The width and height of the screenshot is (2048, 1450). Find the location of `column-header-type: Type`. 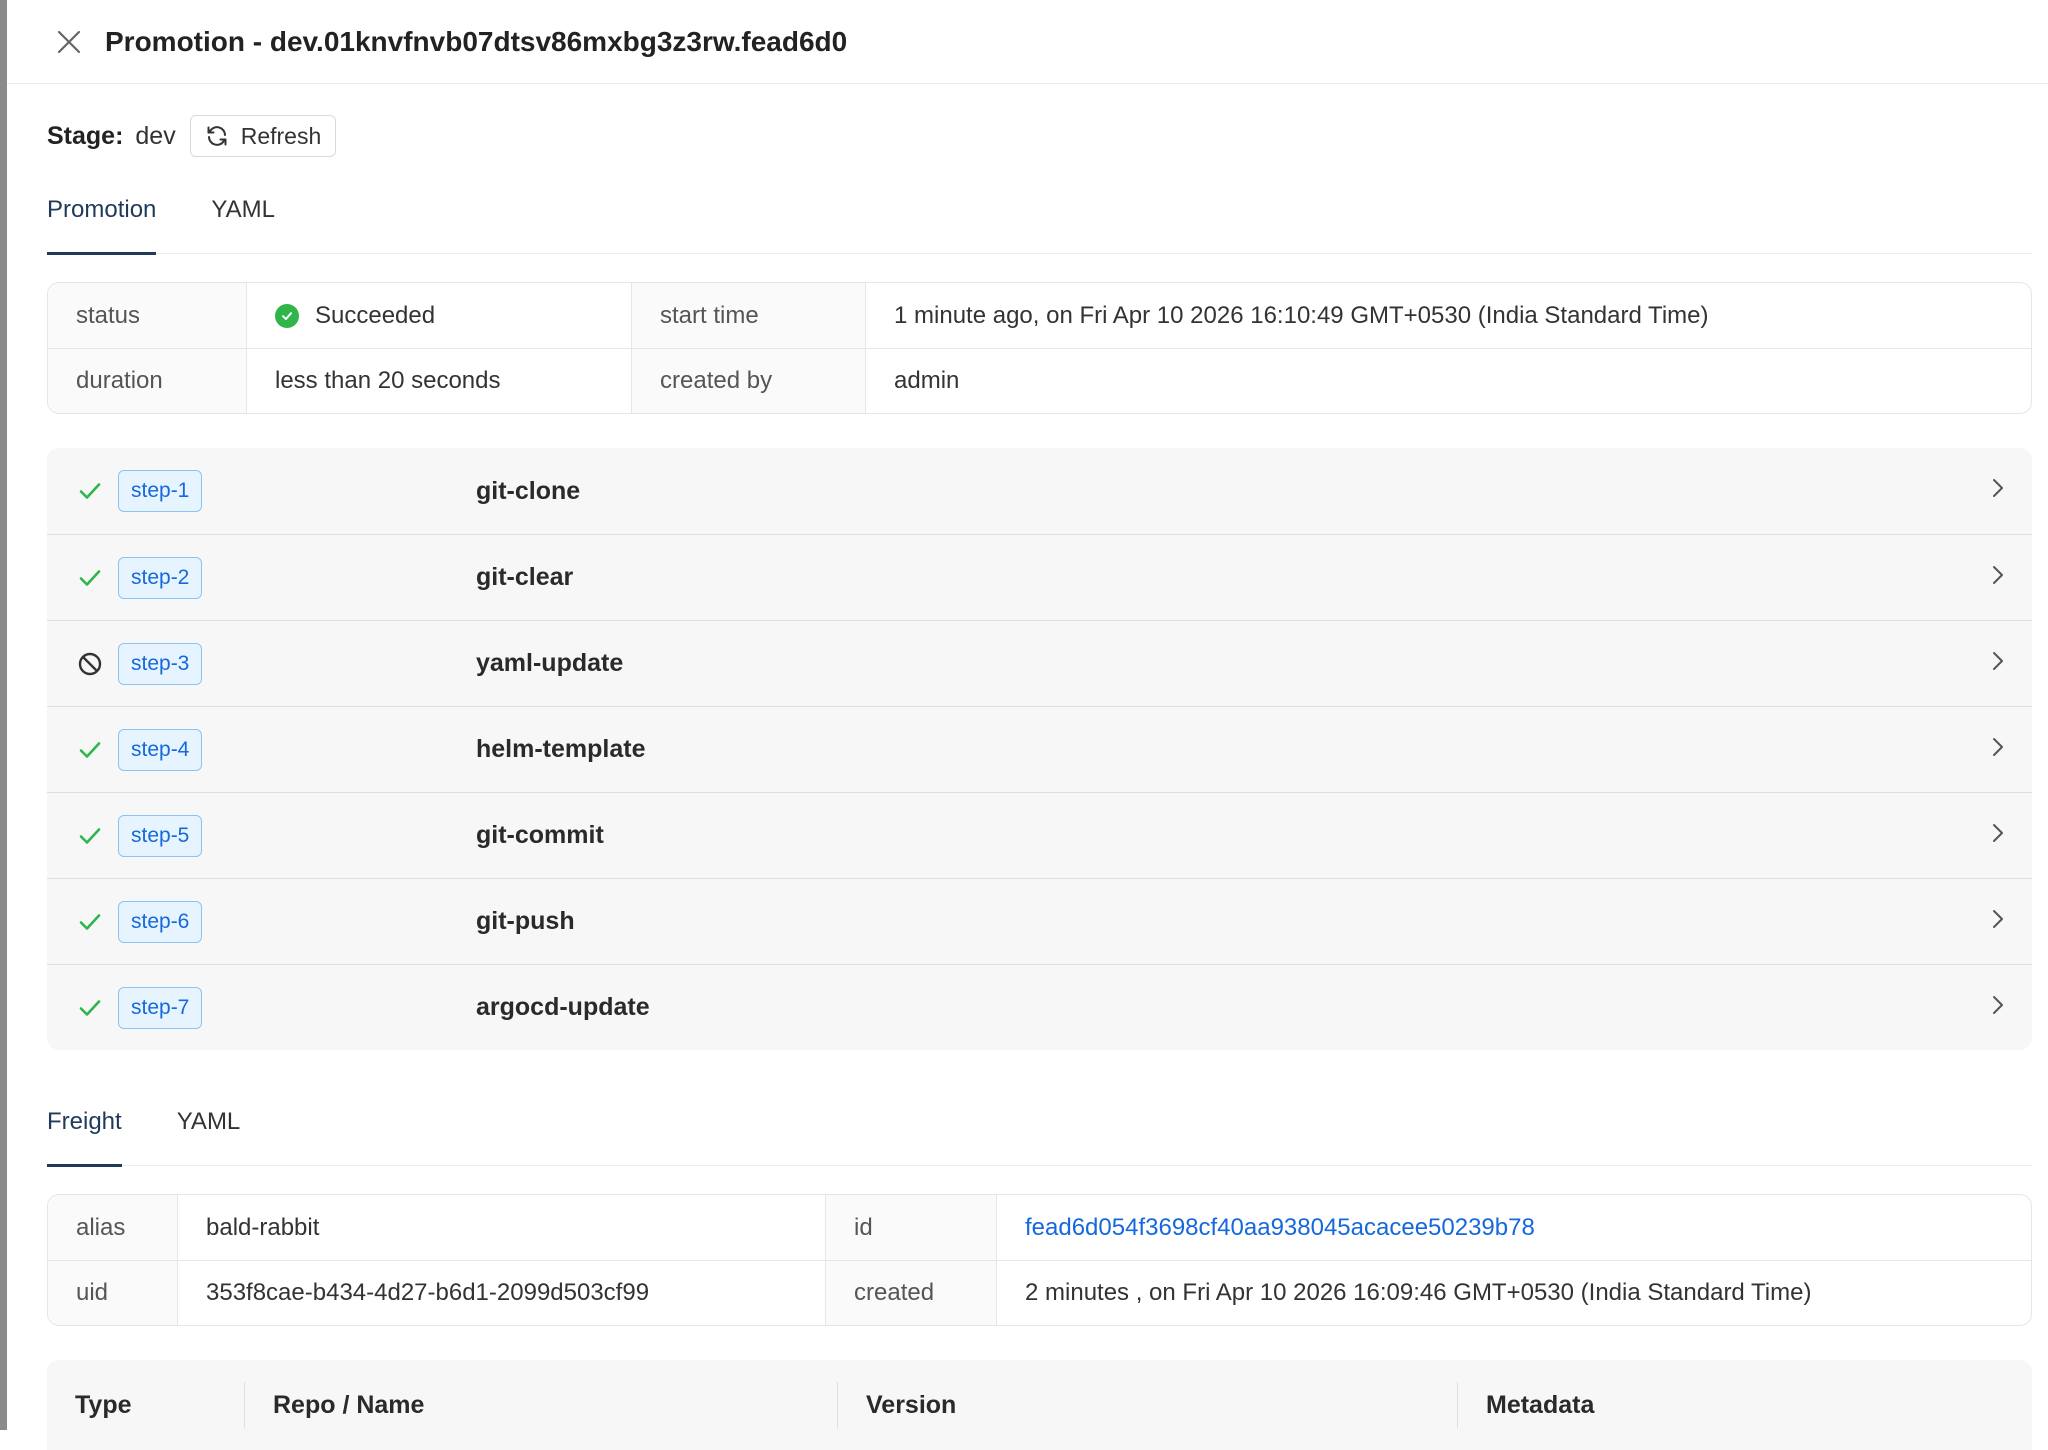

column-header-type: Type is located at coordinates (145, 1405).